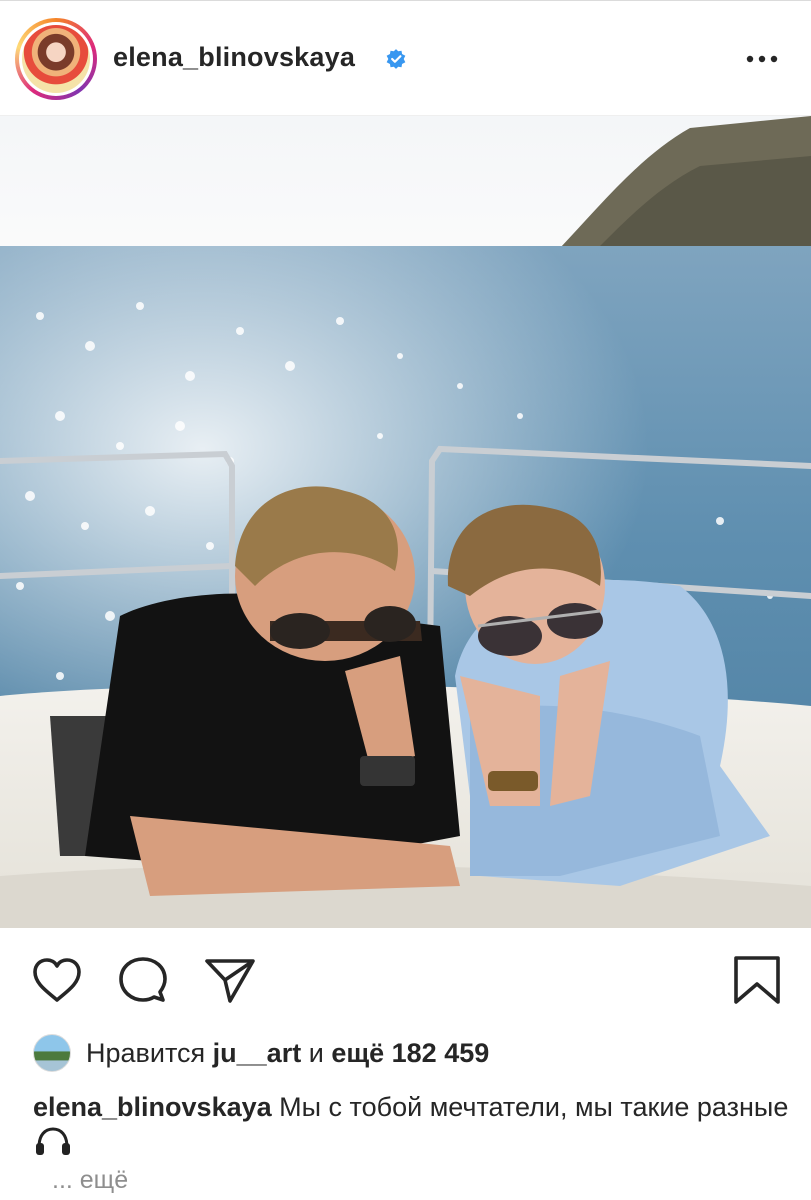 The height and width of the screenshot is (1200, 811). I want to click on caption-text: Мы с тобой мечтатели, мы такие разные, so click(534, 1107).